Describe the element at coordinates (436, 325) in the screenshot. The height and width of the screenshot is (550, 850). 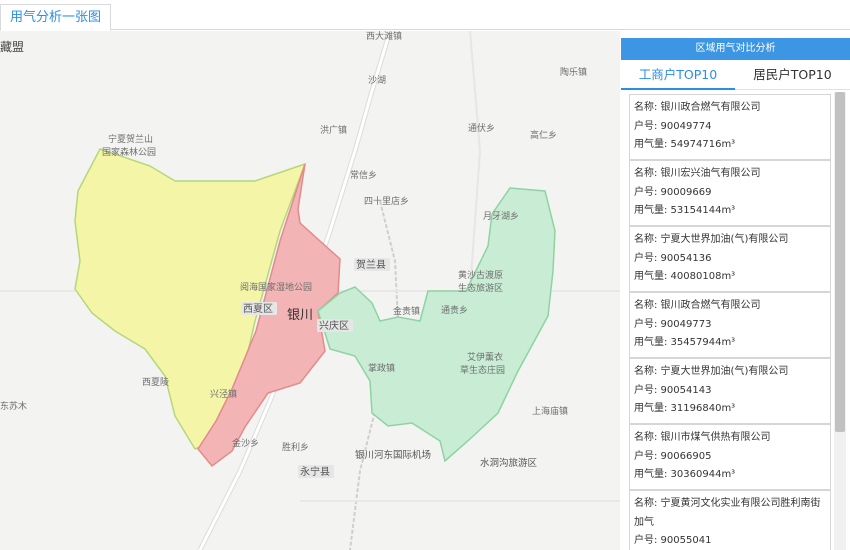
I see `region-xingqing` at that location.